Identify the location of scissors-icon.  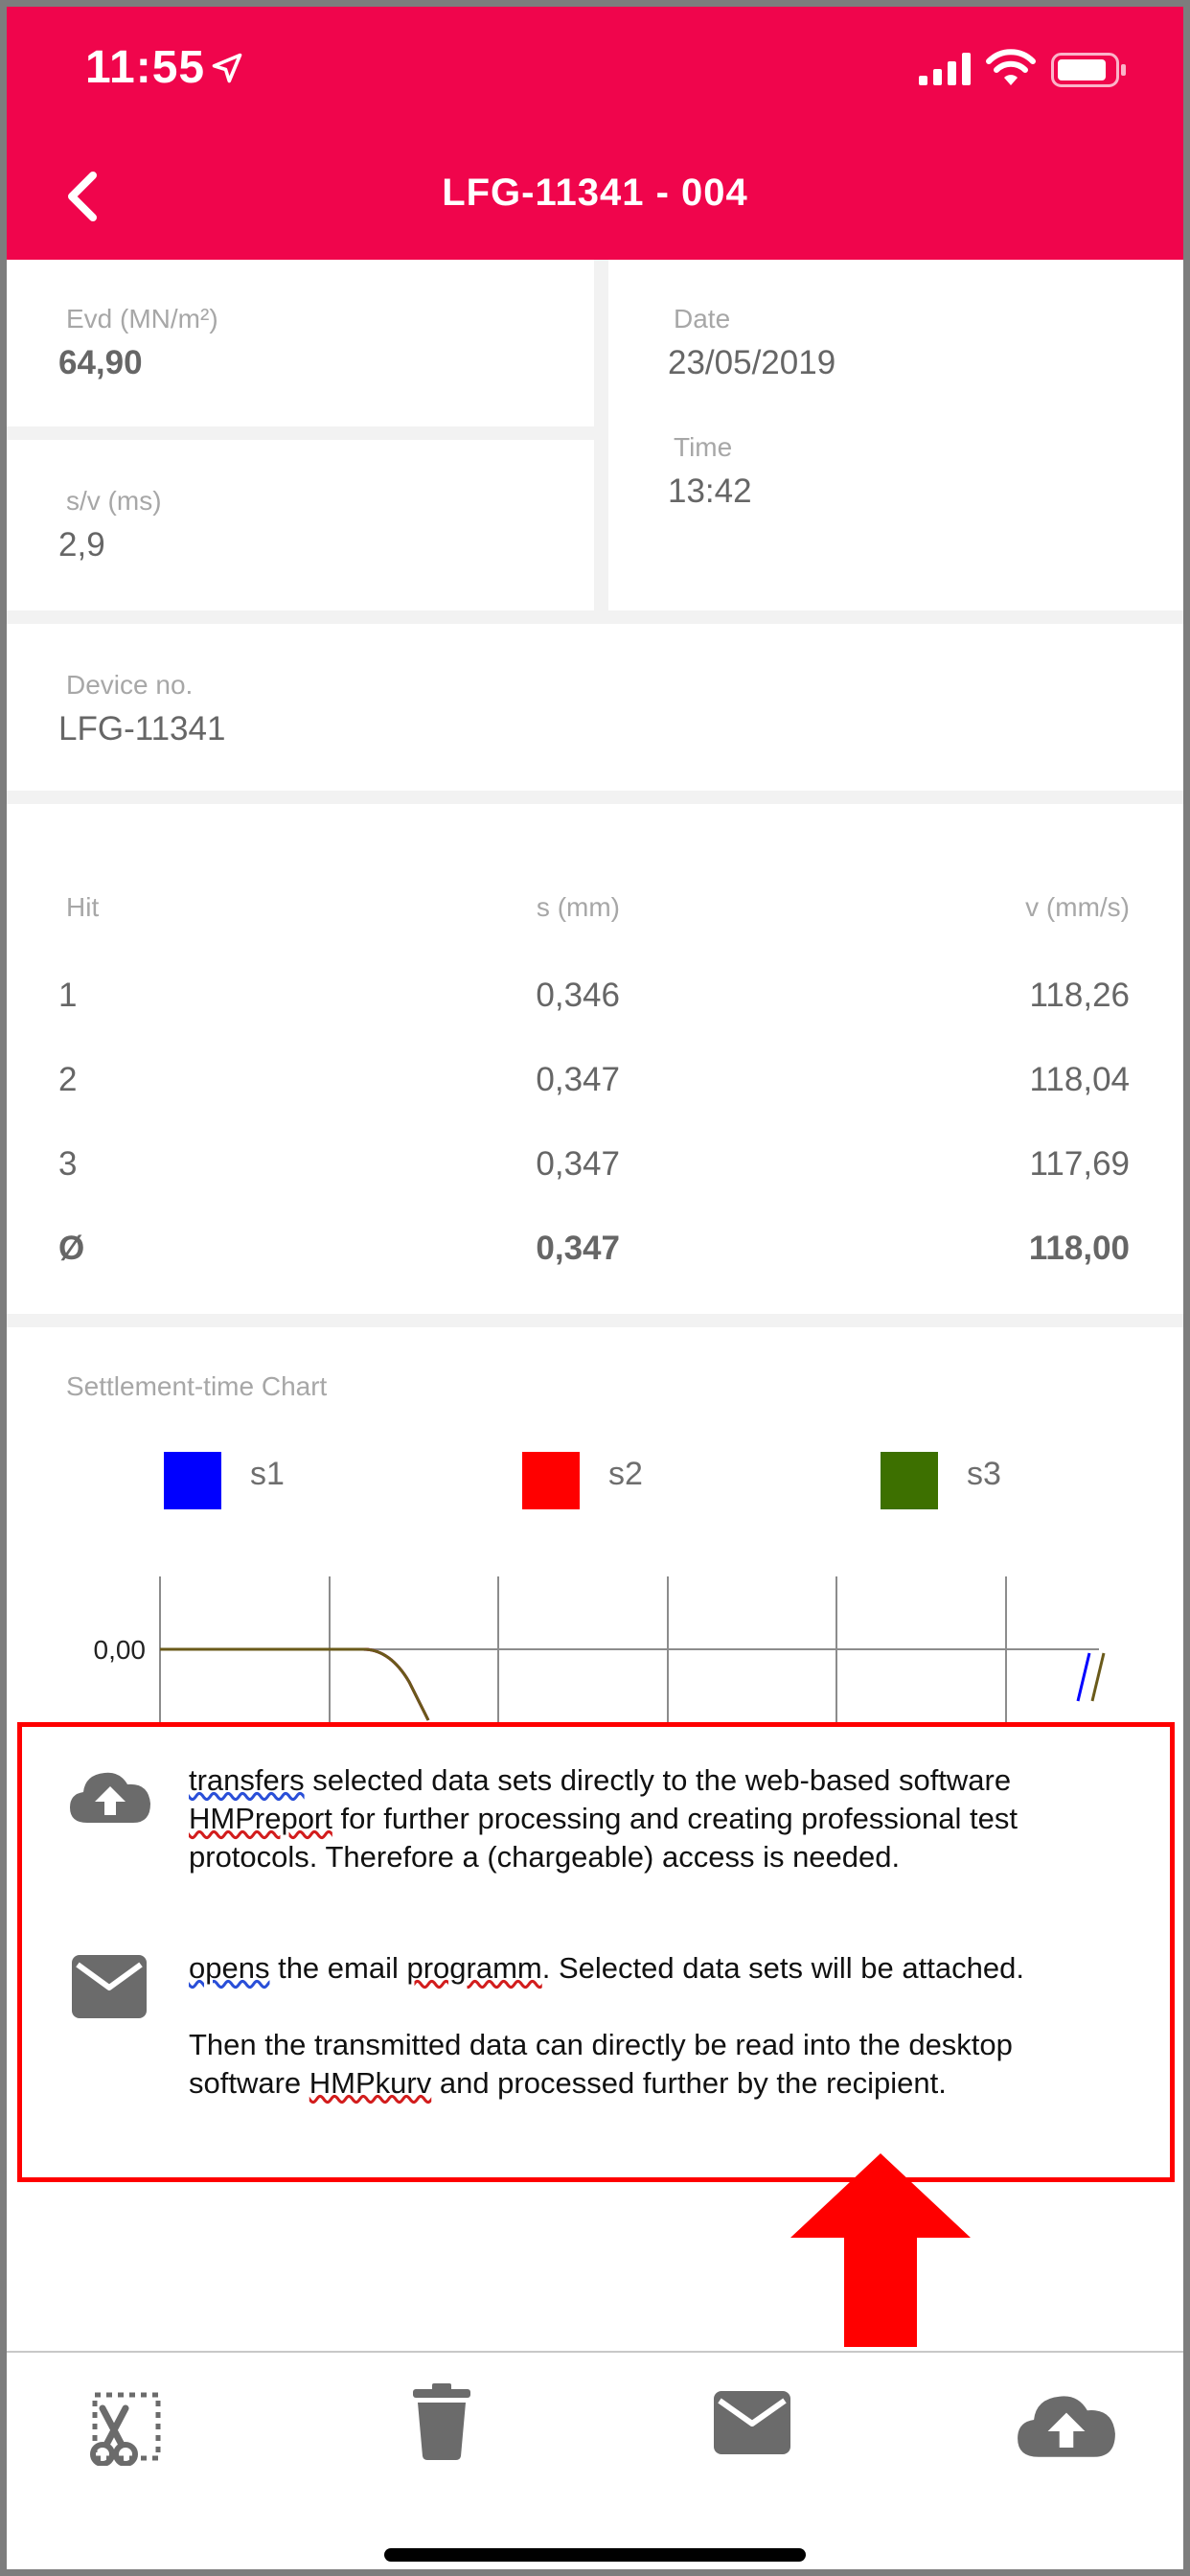
(128, 2427).